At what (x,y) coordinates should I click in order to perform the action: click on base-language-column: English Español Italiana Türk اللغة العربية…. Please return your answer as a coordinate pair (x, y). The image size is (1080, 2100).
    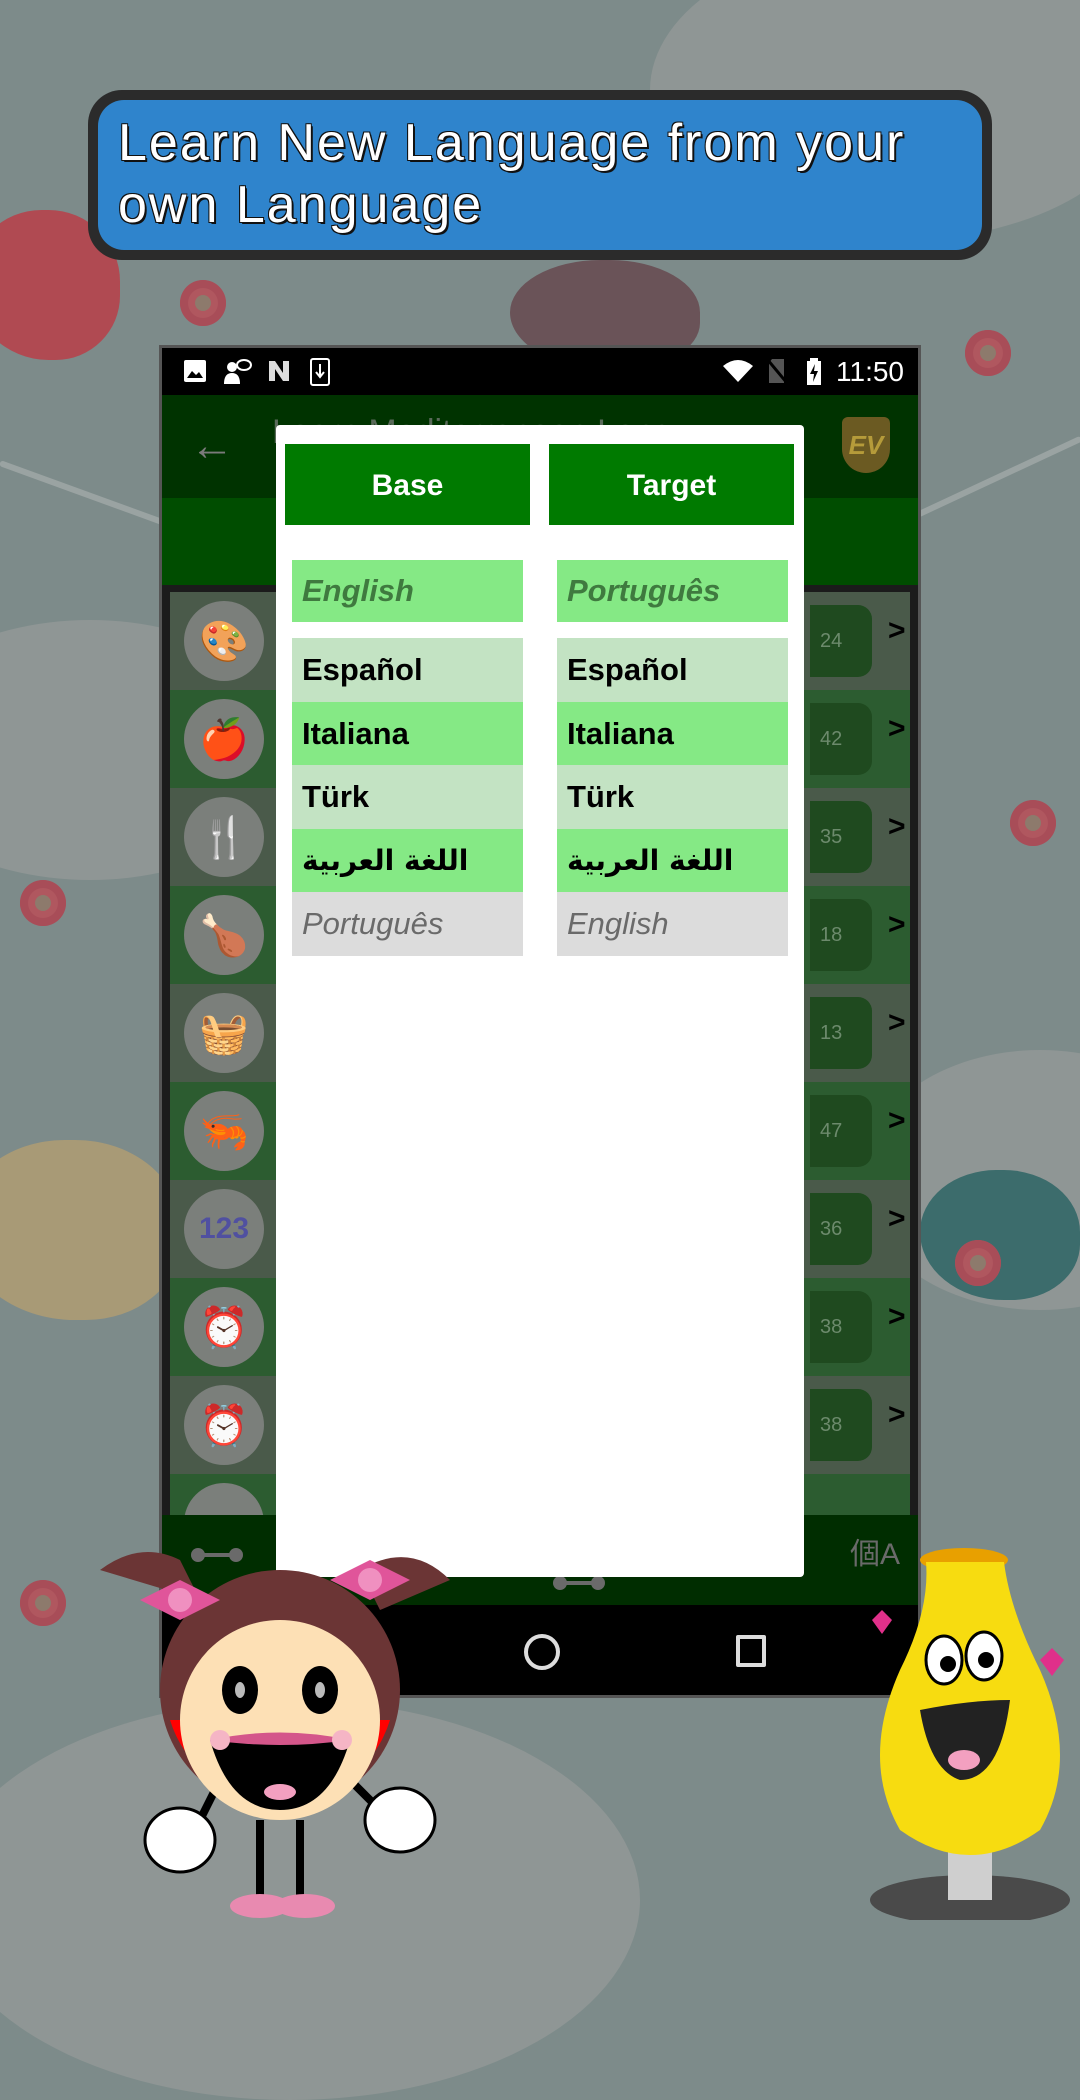
    Looking at the image, I should click on (407, 758).